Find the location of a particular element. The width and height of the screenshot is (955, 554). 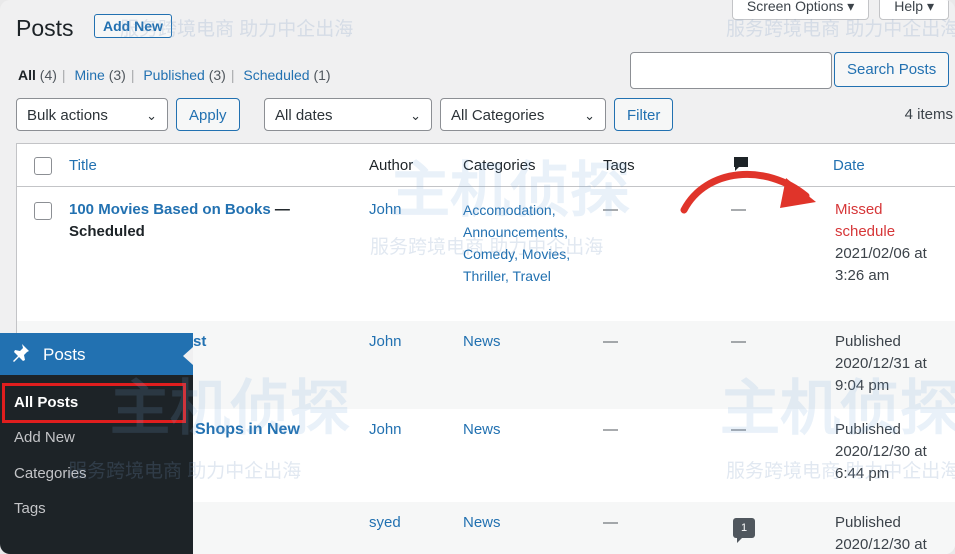

dates-select: All dates ⌄ is located at coordinates (348, 114).